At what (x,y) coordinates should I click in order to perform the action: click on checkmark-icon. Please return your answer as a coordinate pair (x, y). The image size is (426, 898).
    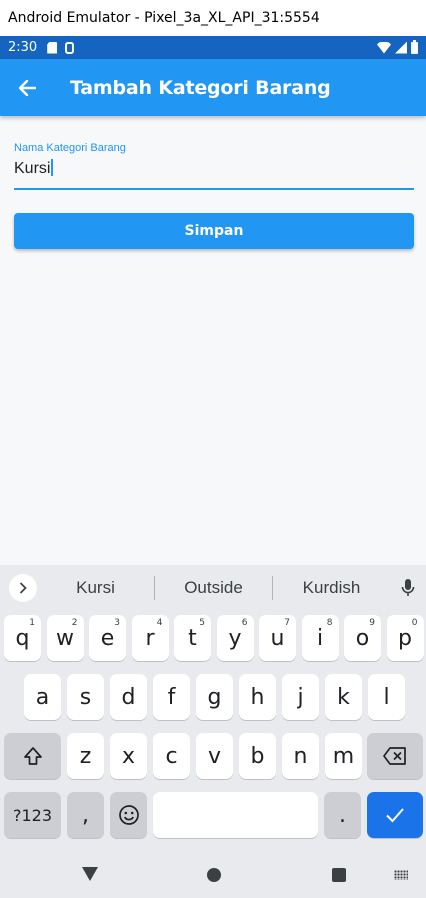
    Looking at the image, I should click on (395, 815).